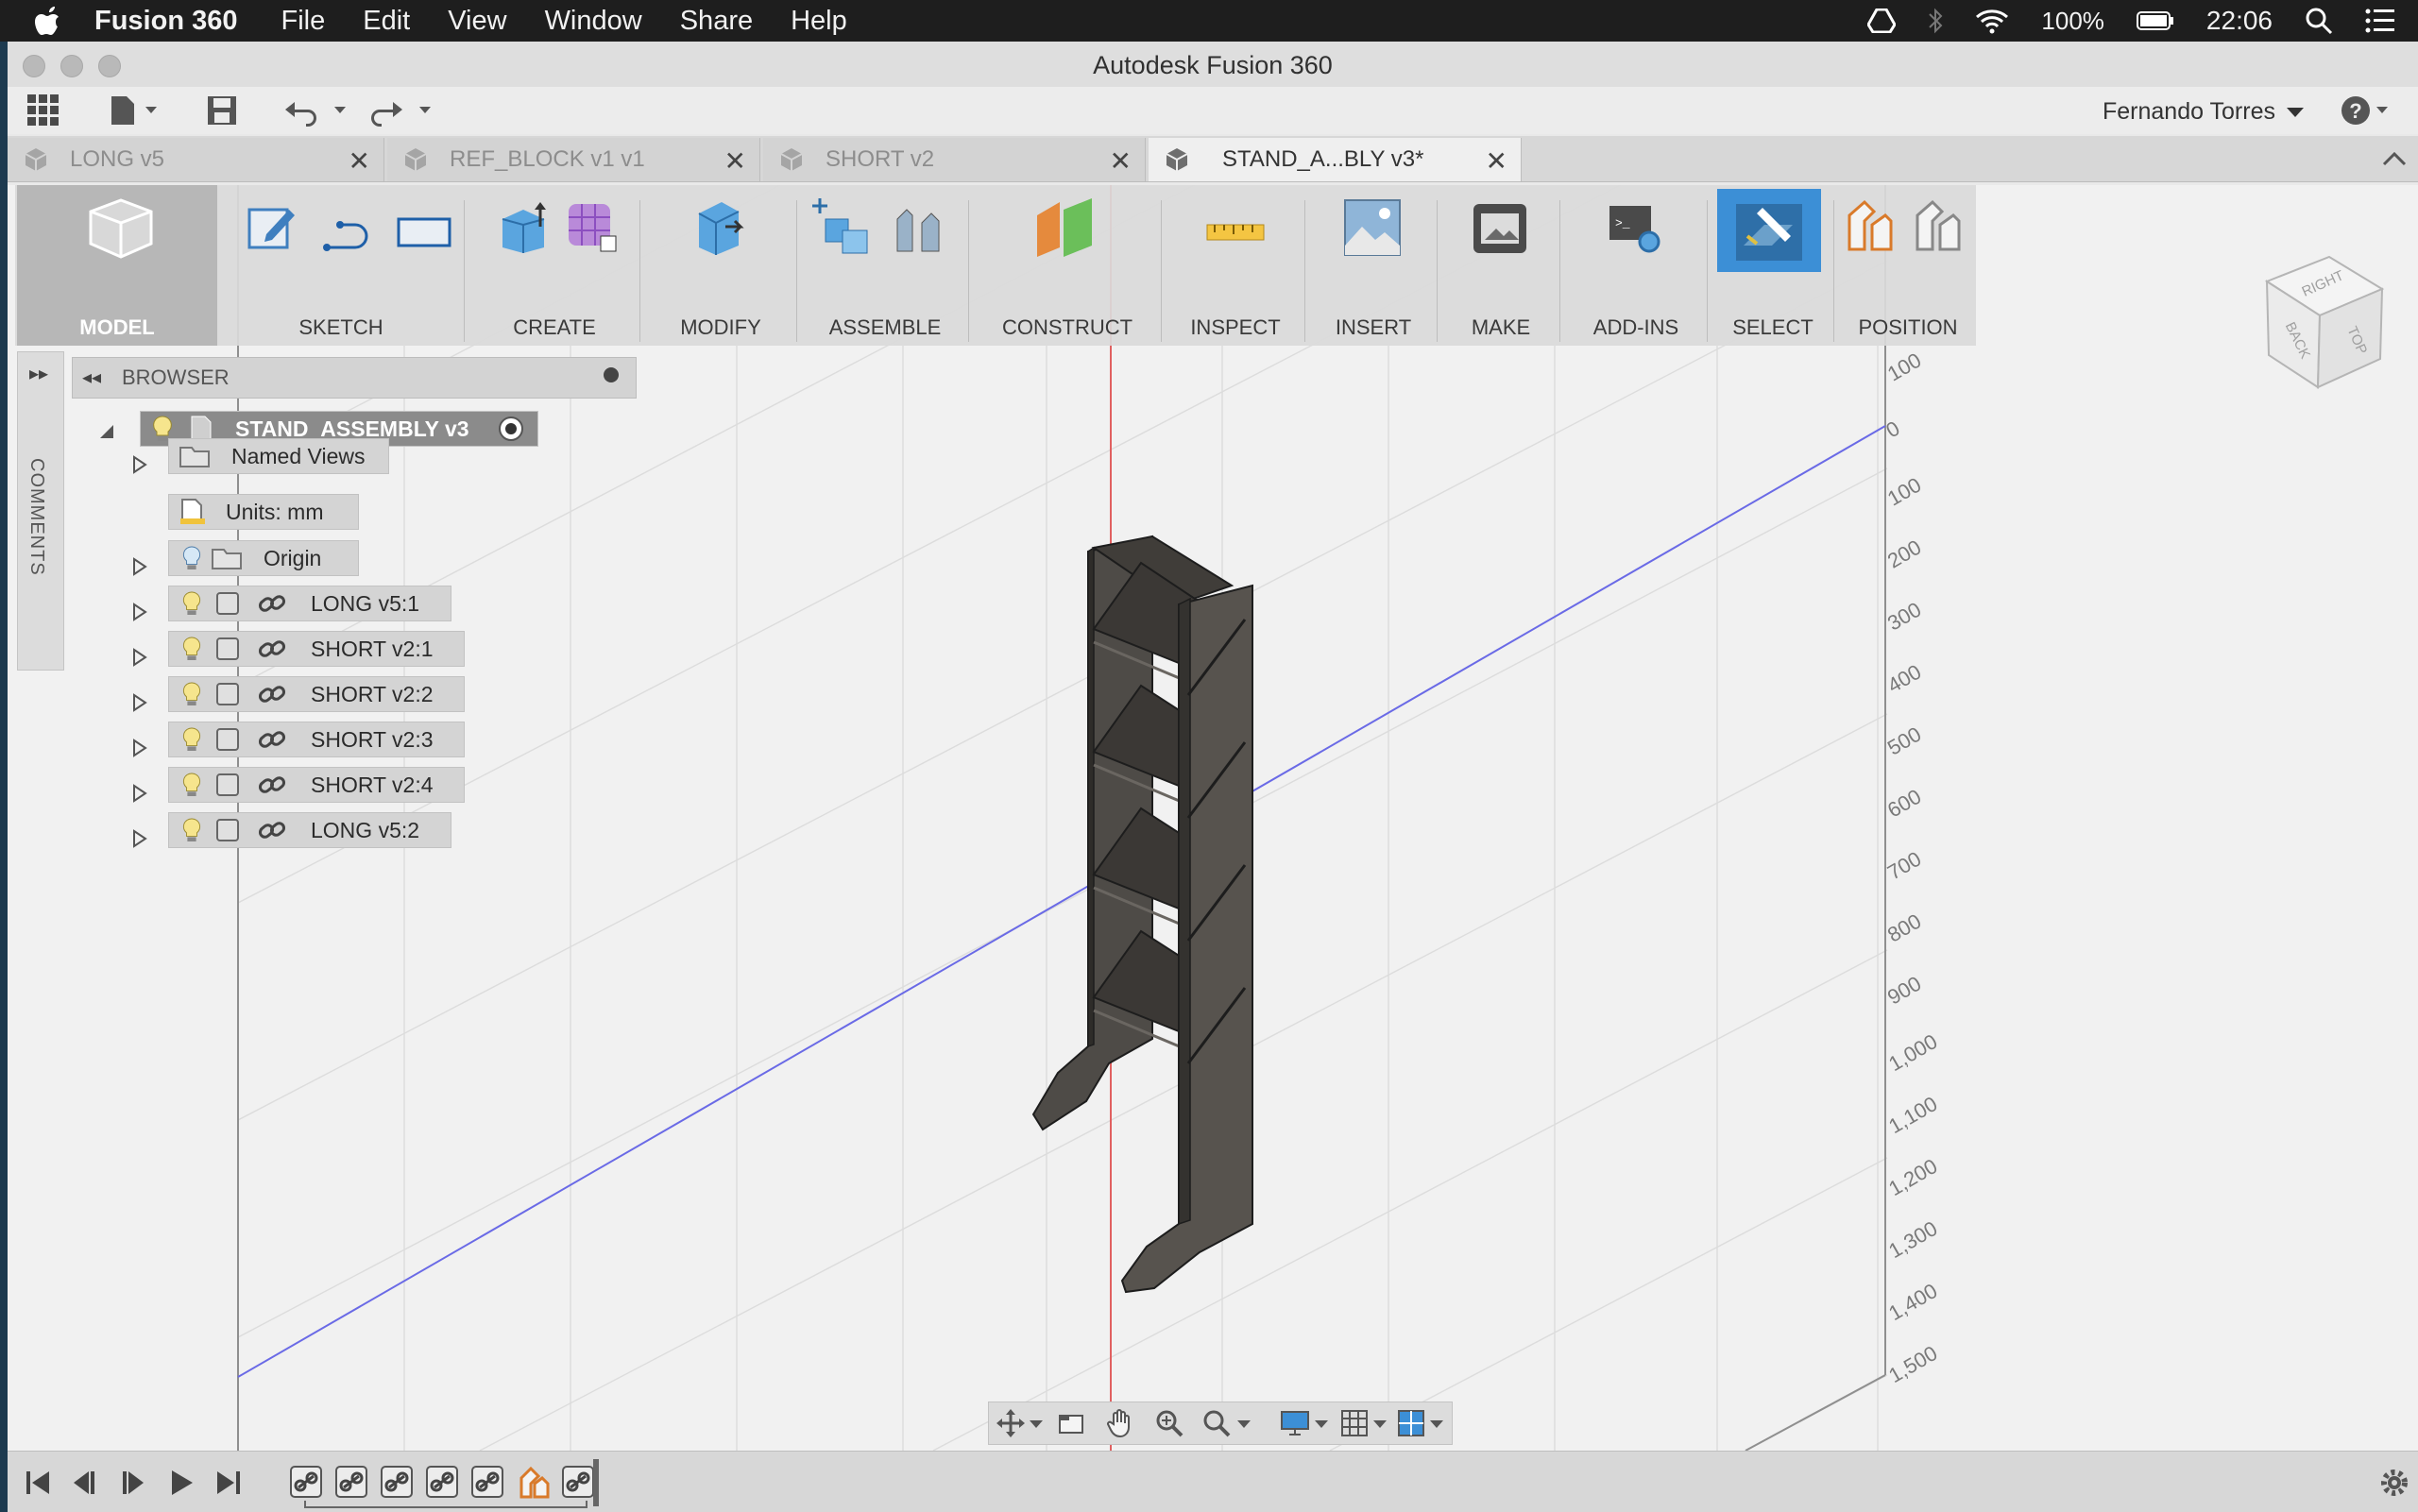 The height and width of the screenshot is (1512, 2418). What do you see at coordinates (2395, 158) in the screenshot?
I see `collapse-tabs-icon` at bounding box center [2395, 158].